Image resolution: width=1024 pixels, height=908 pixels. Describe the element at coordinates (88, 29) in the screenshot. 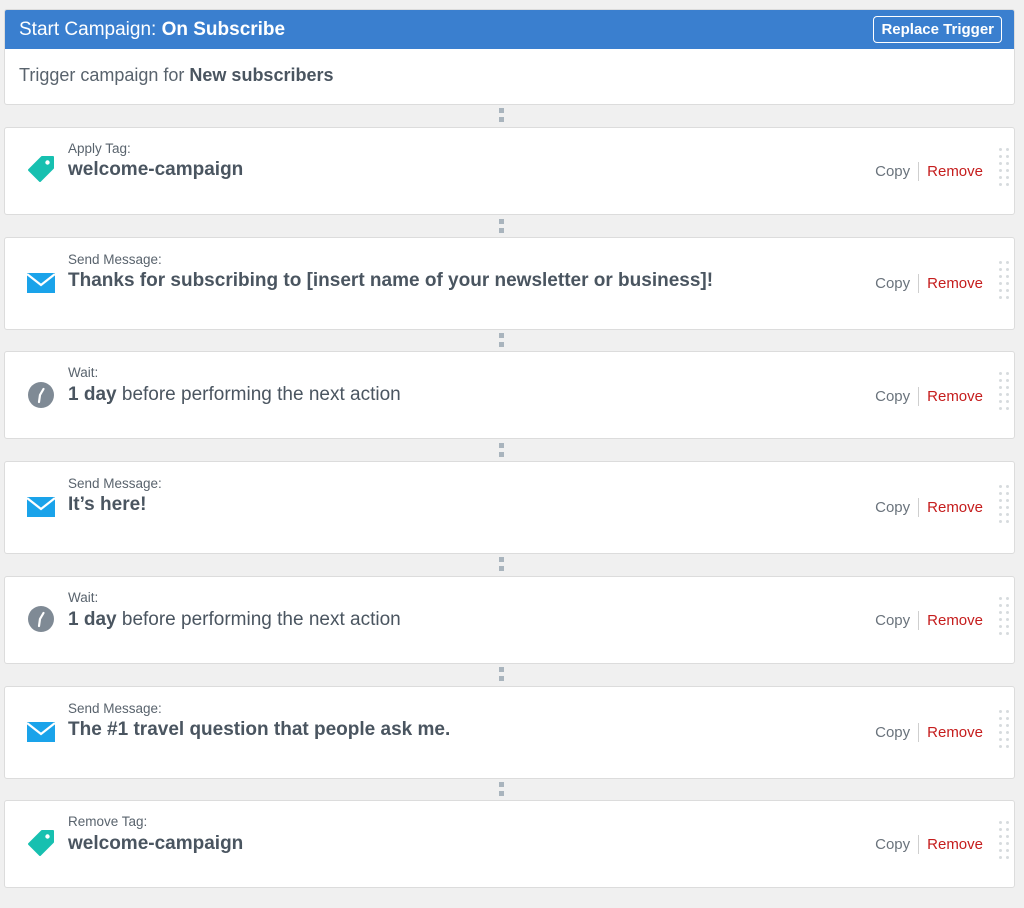

I see `trigger-title-prefix: Start Campaign:` at that location.